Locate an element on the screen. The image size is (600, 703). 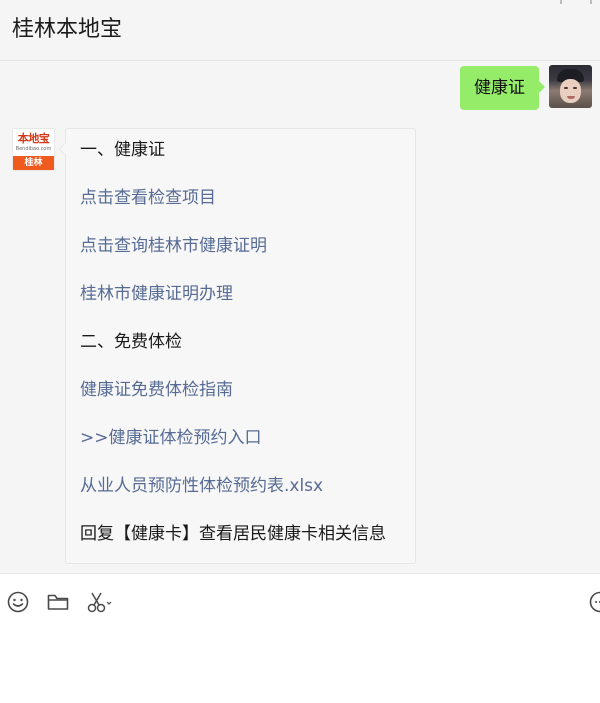
official-account-avatar: 本地宝 Bendibao.com 桂林 is located at coordinates (33, 149).